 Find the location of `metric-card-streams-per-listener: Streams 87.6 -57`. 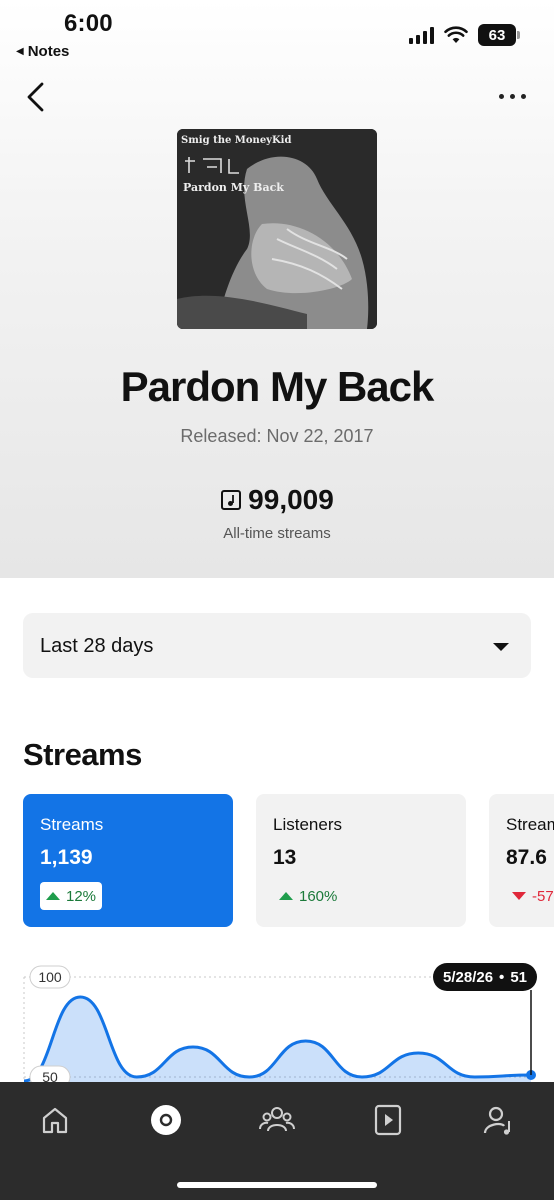

metric-card-streams-per-listener: Streams 87.6 -57 is located at coordinates (521, 860).